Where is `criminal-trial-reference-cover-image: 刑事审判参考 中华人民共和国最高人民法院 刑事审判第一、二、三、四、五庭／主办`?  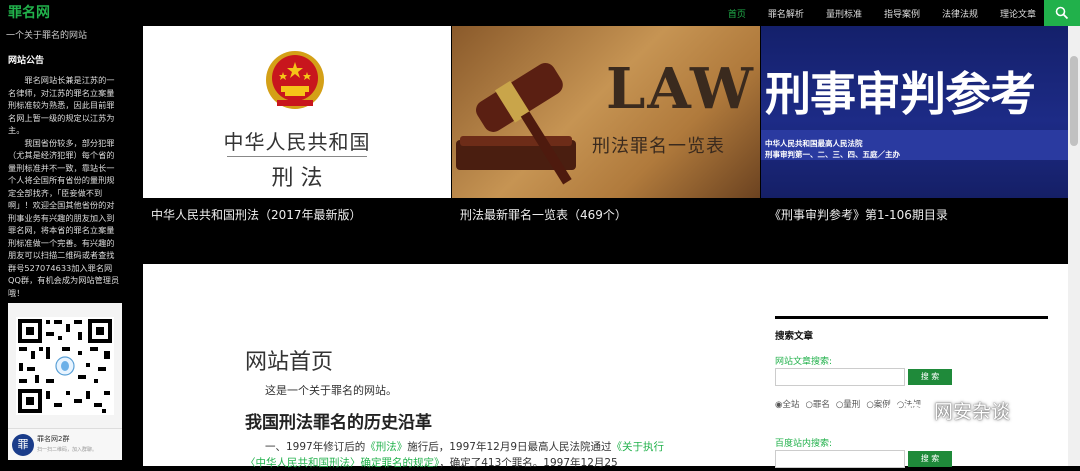 criminal-trial-reference-cover-image: 刑事审判参考 中华人民共和国最高人民法院 刑事审判第一、二、三、四、五庭／主办 is located at coordinates (915, 112).